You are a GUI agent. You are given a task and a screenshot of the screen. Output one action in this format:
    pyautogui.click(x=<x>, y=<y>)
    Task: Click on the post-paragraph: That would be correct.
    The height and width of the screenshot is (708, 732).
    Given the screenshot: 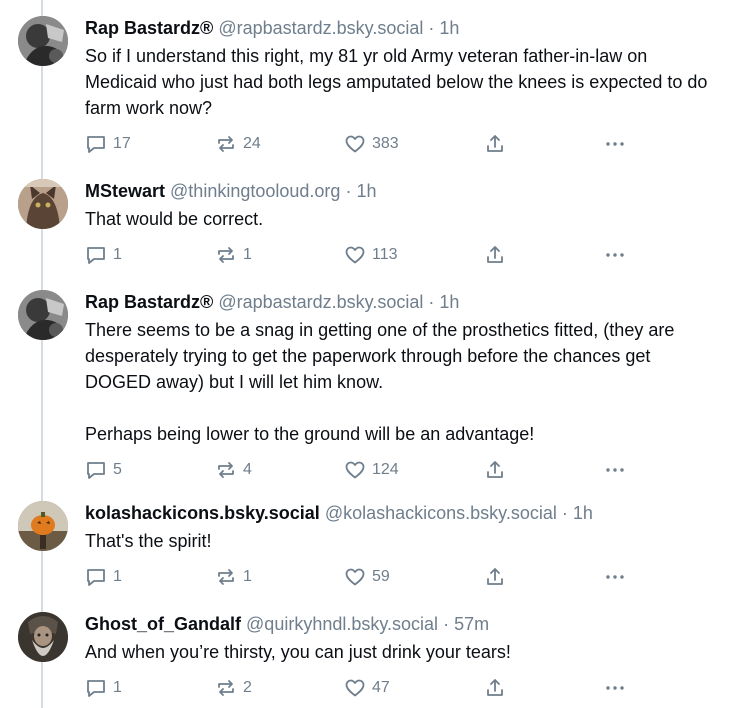 What is the action you would take?
    pyautogui.click(x=174, y=219)
    